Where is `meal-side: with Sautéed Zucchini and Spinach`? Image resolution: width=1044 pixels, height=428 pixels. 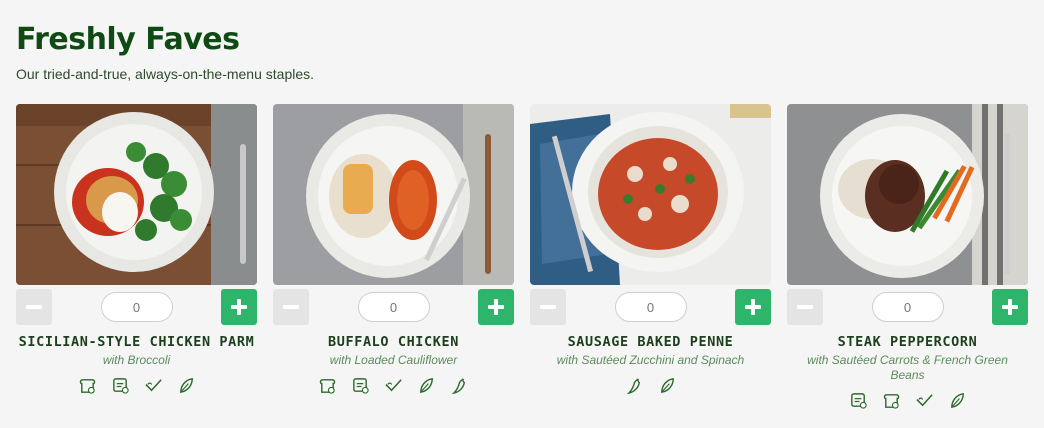
meal-side: with Sautéed Zucchini and Spinach is located at coordinates (650, 360).